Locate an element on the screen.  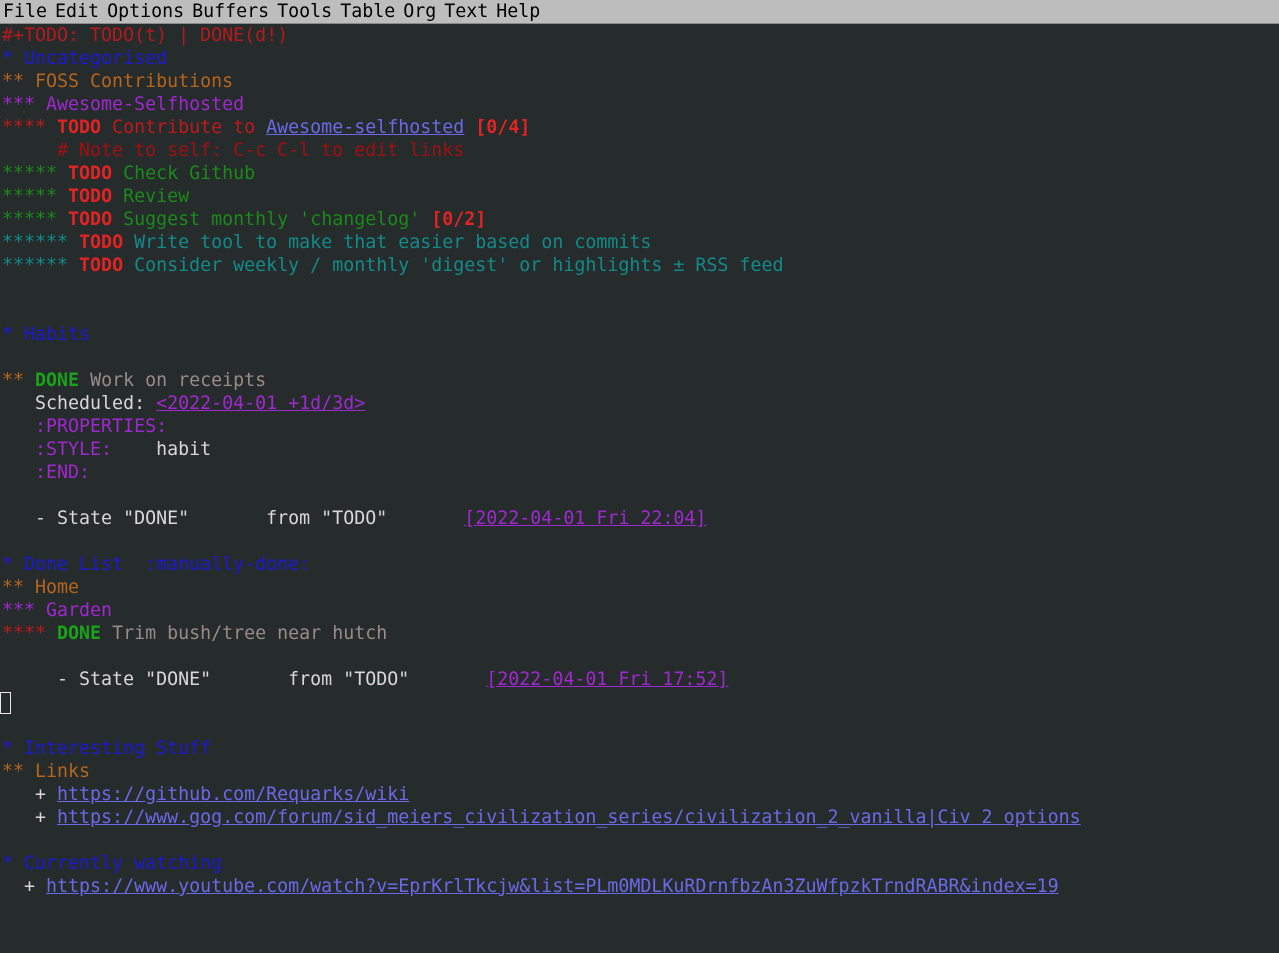
menu-table: Table is located at coordinates (368, 12).